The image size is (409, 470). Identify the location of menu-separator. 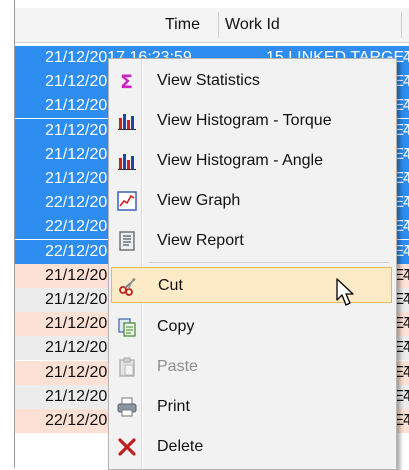
(269, 262).